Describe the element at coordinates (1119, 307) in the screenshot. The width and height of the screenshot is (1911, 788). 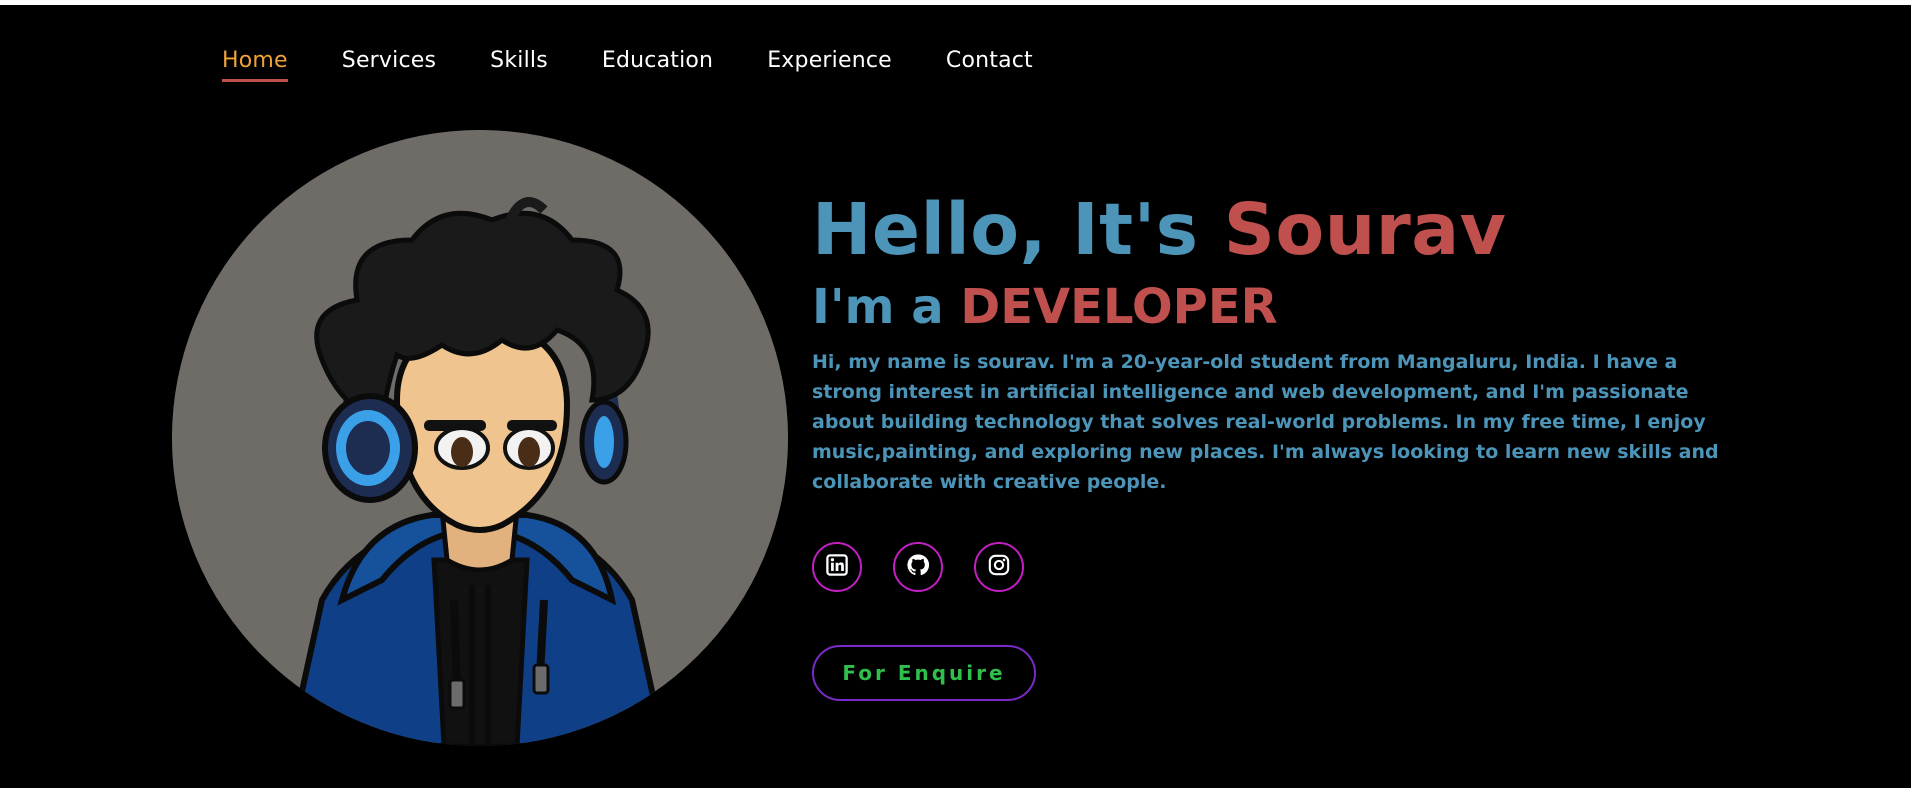
I see `role-title: DEVELOPER` at that location.